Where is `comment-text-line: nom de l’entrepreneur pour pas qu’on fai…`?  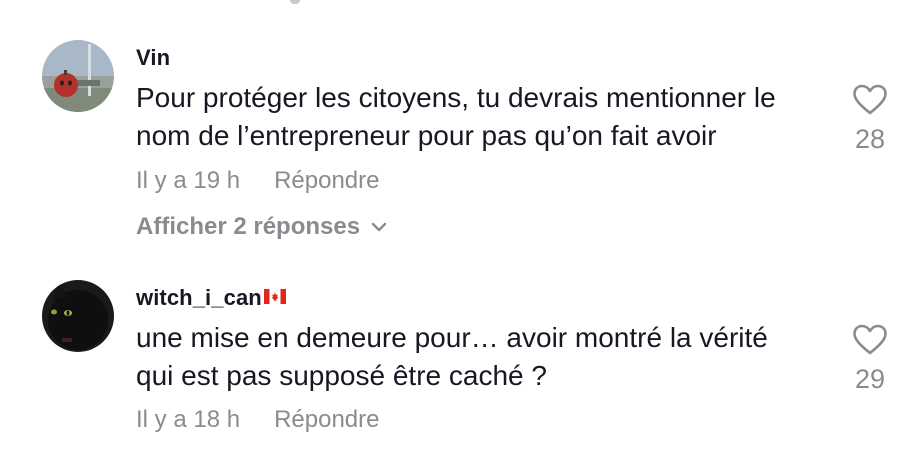
comment-text-line: nom de l’entrepreneur pour pas qu’on fai… is located at coordinates (426, 135).